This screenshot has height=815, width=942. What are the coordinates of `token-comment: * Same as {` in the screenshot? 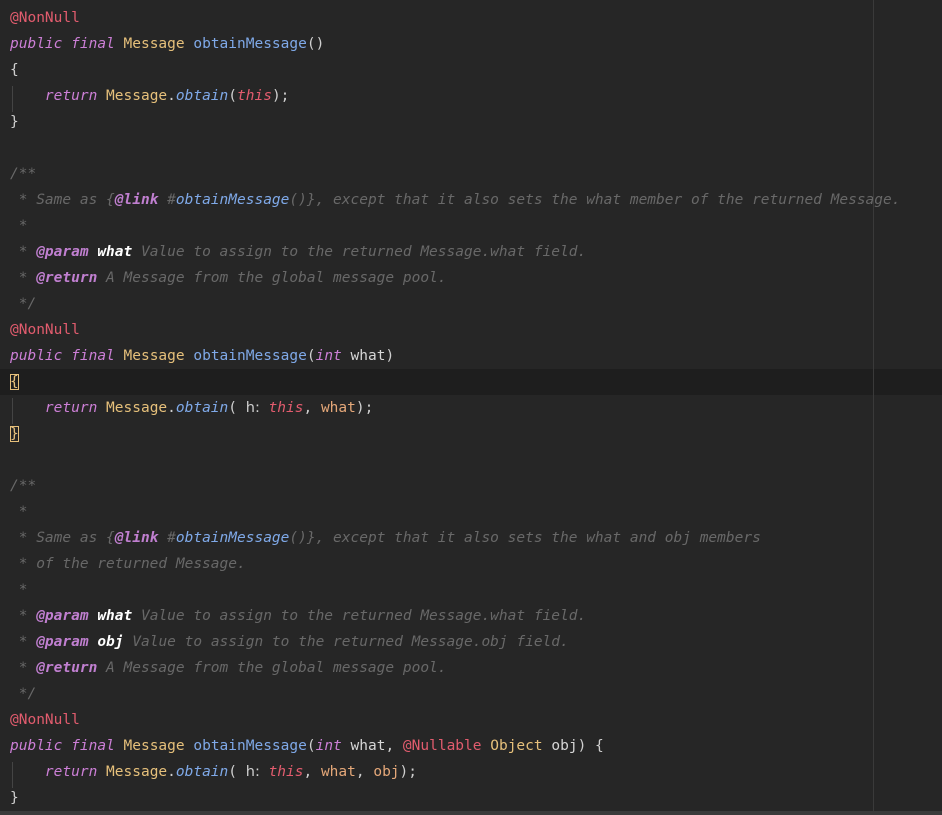 It's located at (62, 538).